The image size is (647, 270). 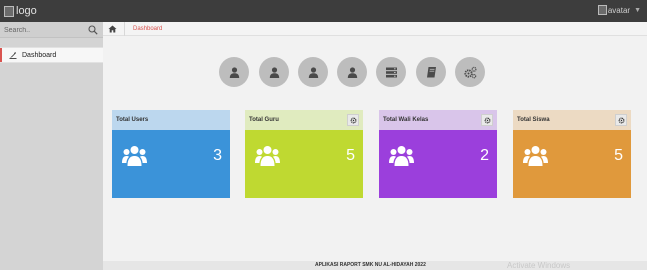 I want to click on breadcrumb-separator, so click(x=124, y=28).